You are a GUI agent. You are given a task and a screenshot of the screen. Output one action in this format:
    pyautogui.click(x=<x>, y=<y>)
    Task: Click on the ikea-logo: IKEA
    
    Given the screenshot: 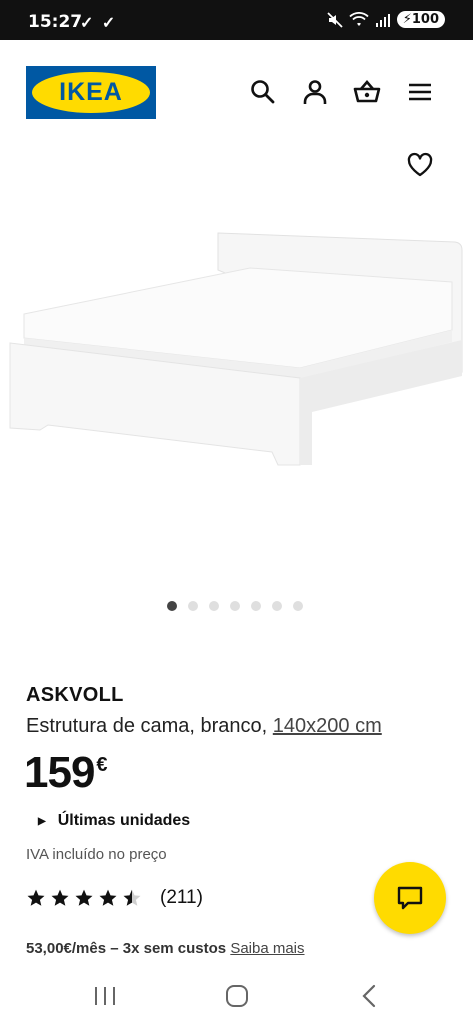 What is the action you would take?
    pyautogui.click(x=91, y=92)
    